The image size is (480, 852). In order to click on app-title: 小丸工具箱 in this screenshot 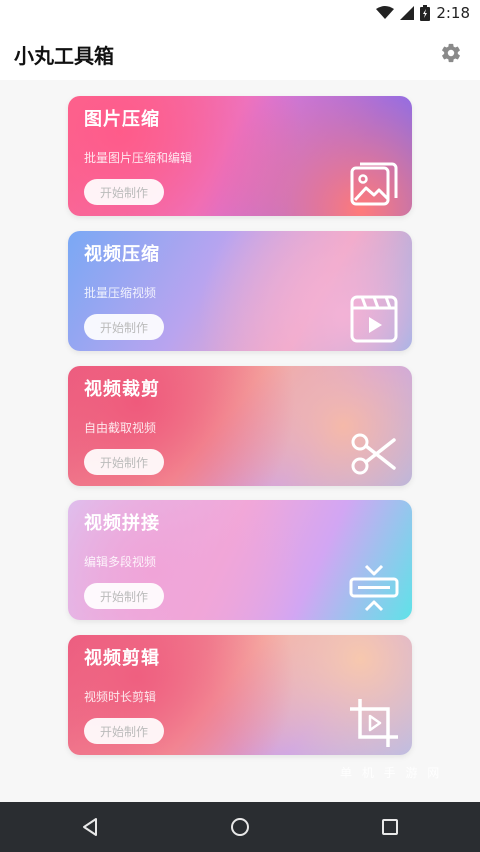, I will do `click(64, 56)`.